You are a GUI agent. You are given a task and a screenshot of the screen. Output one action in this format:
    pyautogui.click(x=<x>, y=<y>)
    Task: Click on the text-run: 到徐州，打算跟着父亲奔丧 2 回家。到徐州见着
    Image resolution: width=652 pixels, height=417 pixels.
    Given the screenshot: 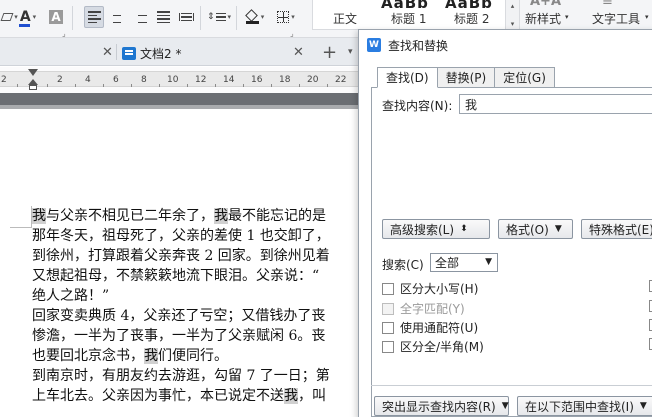 What is the action you would take?
    pyautogui.click(x=181, y=256)
    